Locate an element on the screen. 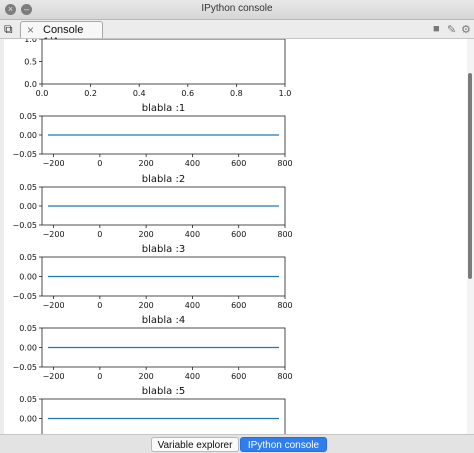 This screenshot has width=474, height=453. tab-ipython-console: IPython console is located at coordinates (283, 444).